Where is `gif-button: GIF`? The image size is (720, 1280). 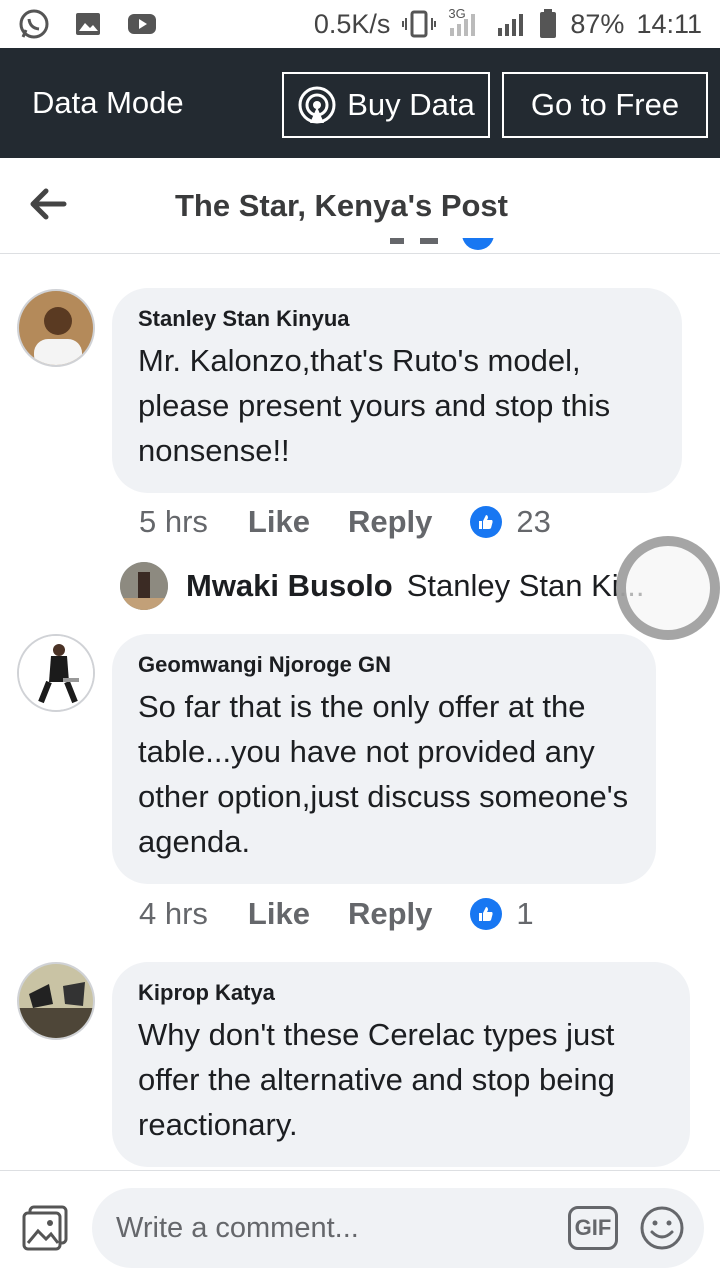
gif-button: GIF is located at coordinates (593, 1228).